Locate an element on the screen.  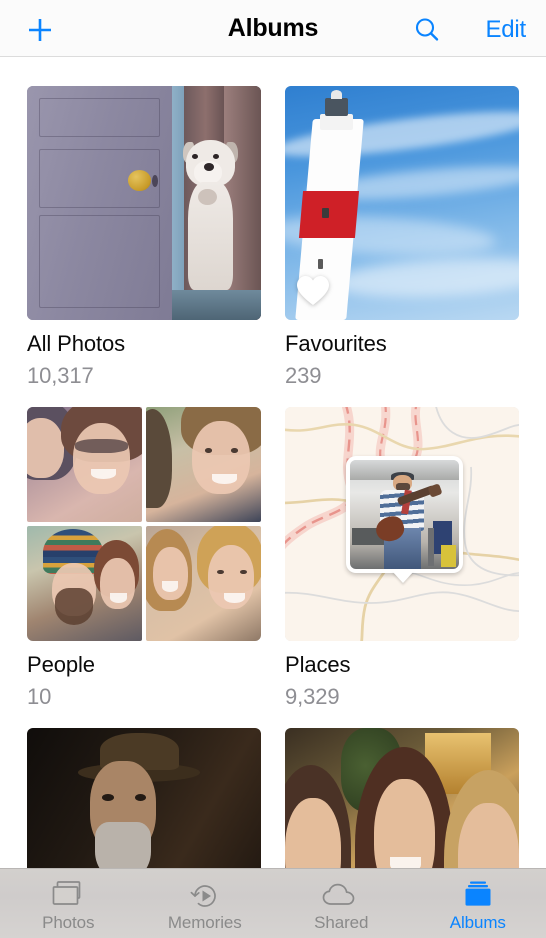
edit-button: Edit is located at coordinates (505, 30).